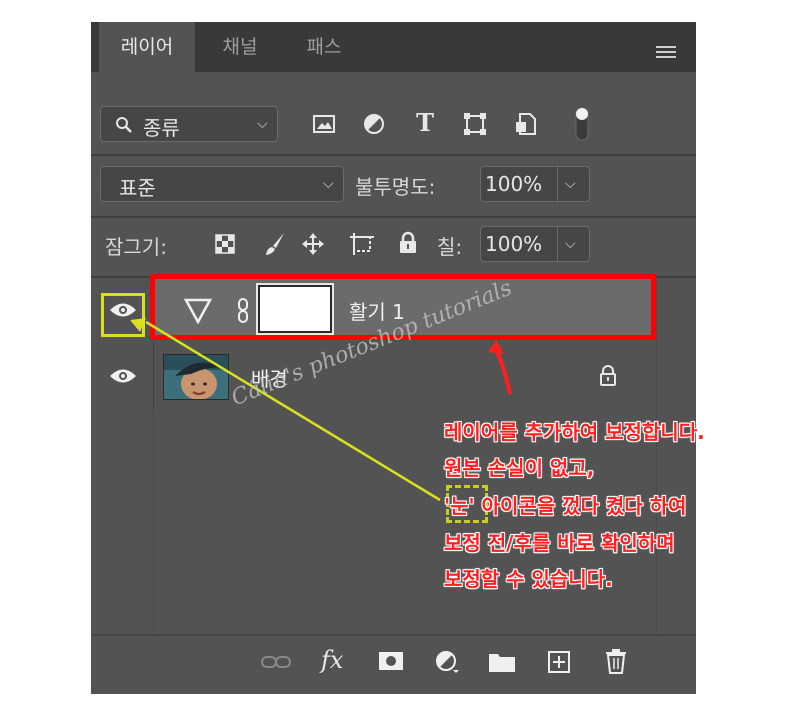 Image resolution: width=800 pixels, height=706 pixels. Describe the element at coordinates (574, 432) in the screenshot. I see `annotation-line-1: 레이어를 추가하여 보정합니다.` at that location.